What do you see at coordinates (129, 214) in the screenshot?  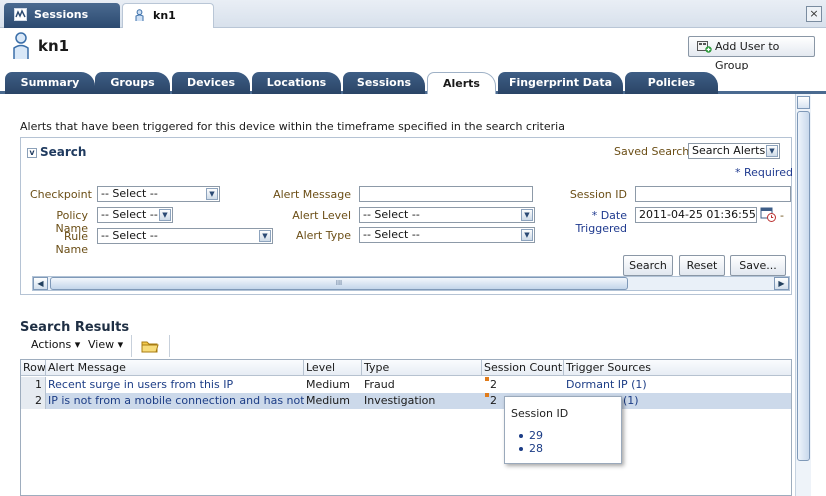 I see `policy-name-value: -- Select --` at bounding box center [129, 214].